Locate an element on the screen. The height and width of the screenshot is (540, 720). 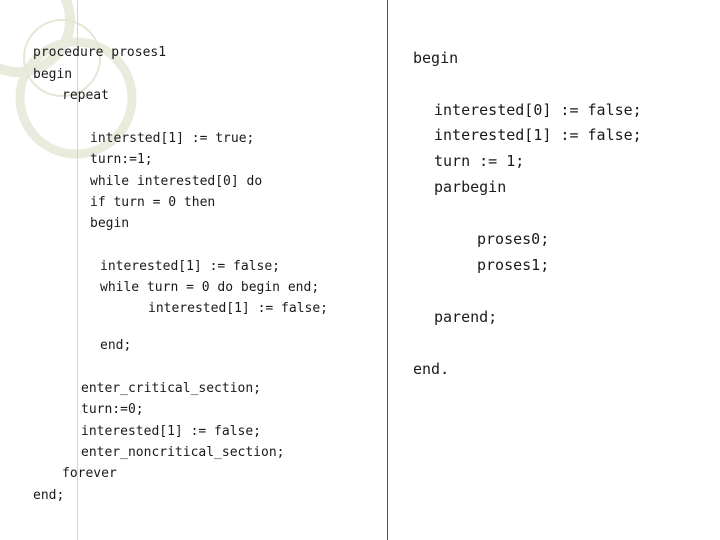
code-line: turn := 1; is located at coordinates (479, 161).